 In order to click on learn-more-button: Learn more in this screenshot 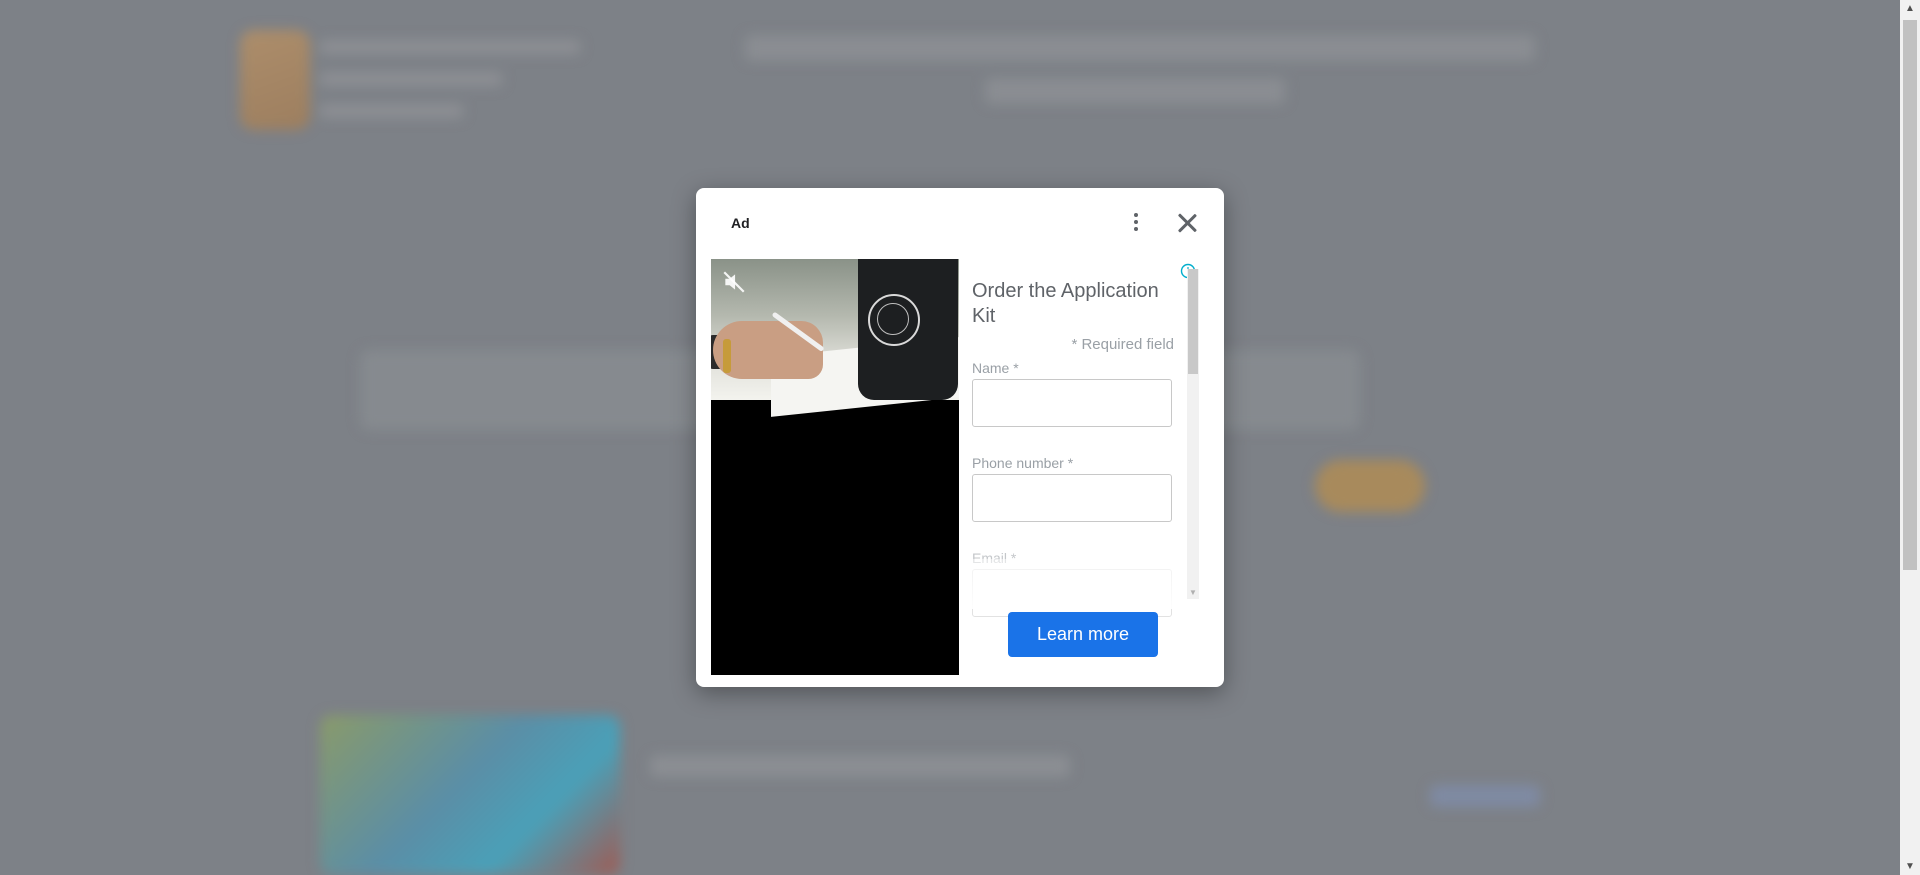, I will do `click(1083, 634)`.